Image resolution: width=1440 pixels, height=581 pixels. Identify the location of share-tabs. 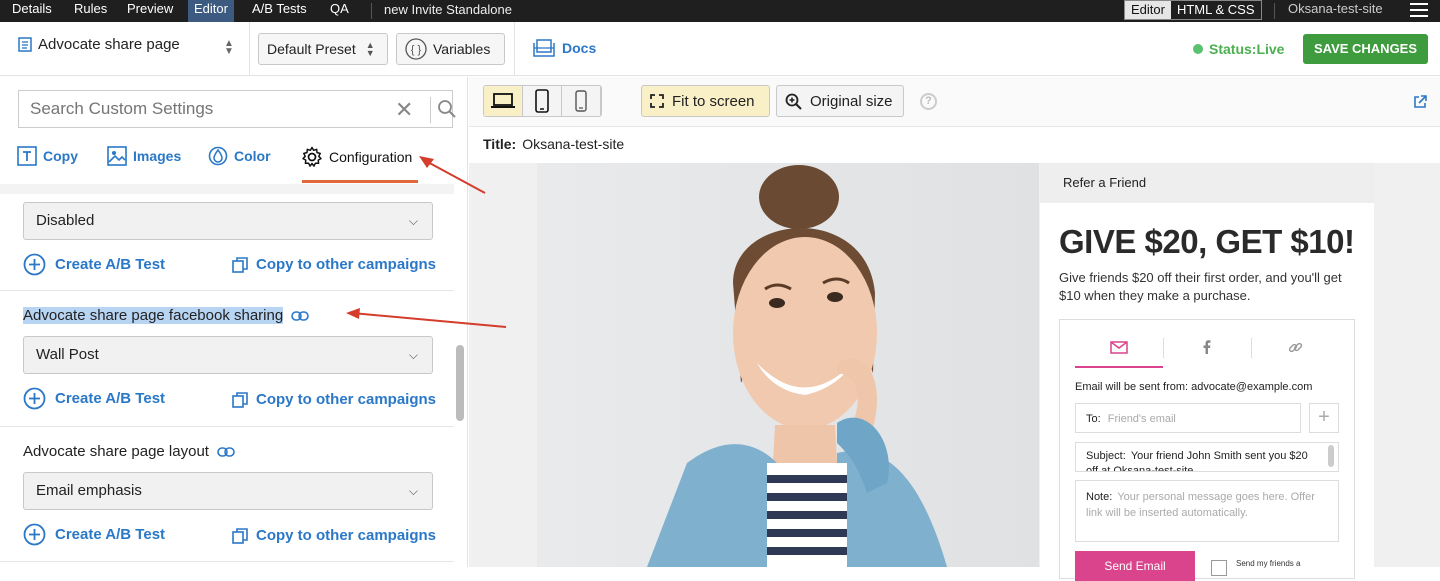
(1207, 348).